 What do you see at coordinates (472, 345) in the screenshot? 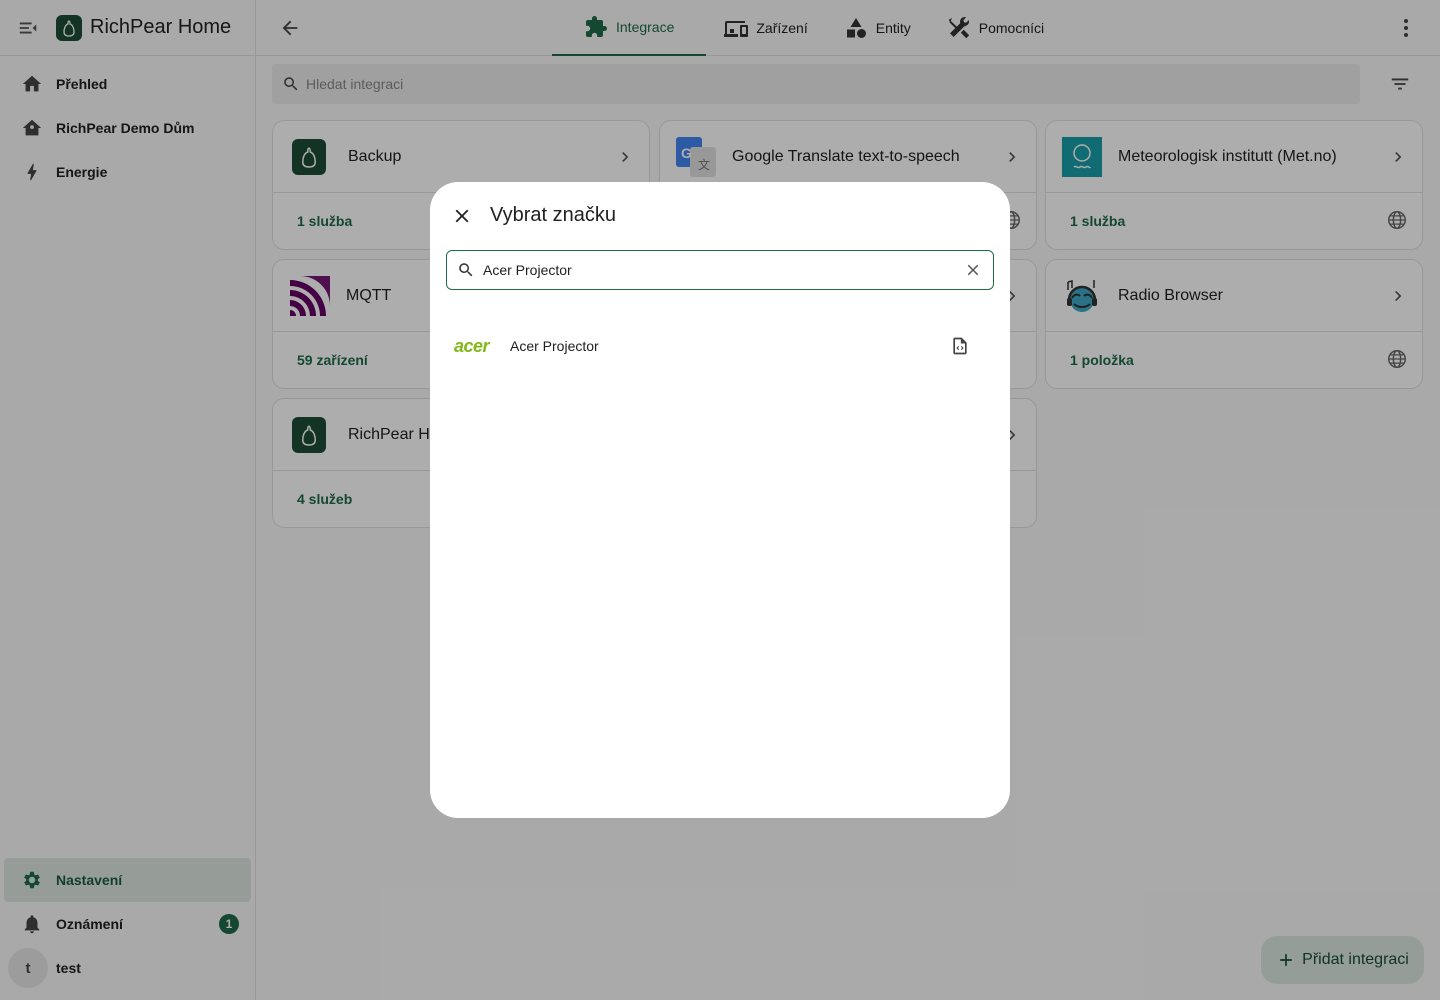
I see `acer-logo: acer` at bounding box center [472, 345].